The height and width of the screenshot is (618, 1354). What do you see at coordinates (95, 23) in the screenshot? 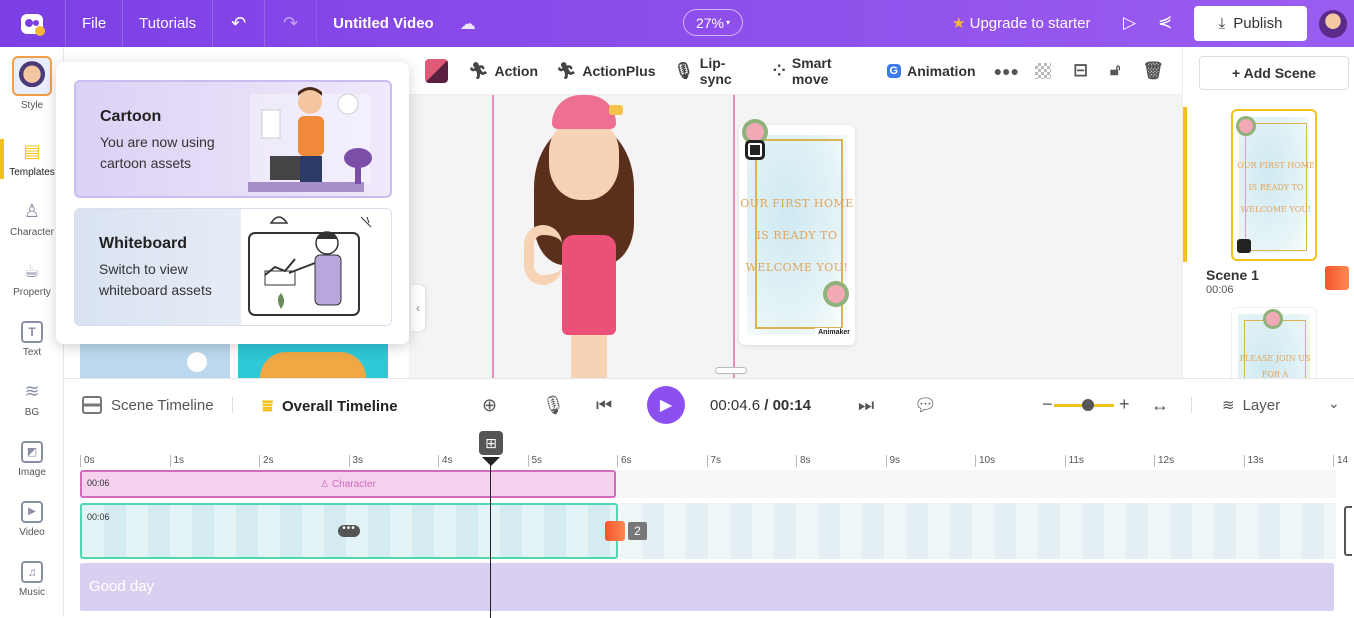
I see `menu-file: File` at bounding box center [95, 23].